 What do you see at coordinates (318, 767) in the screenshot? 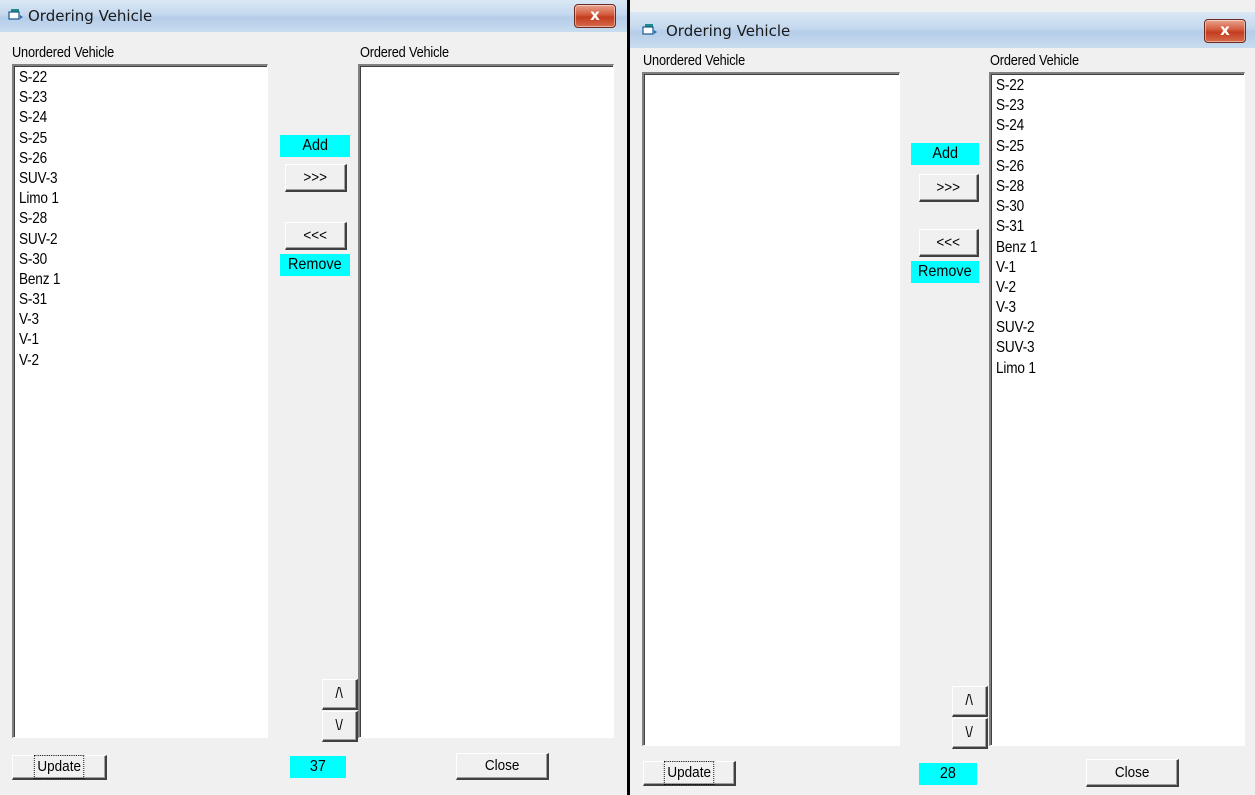
I see `count-display: 37` at bounding box center [318, 767].